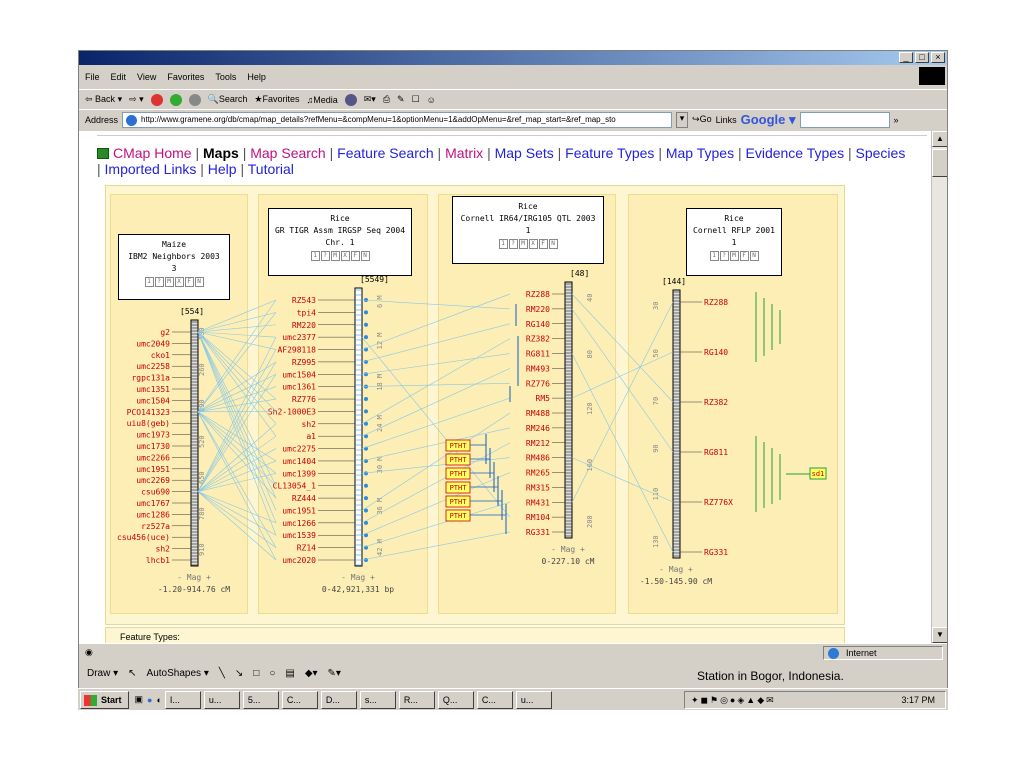 The image size is (1024, 768). I want to click on map-feature-label: RZ288, so click(538, 294).